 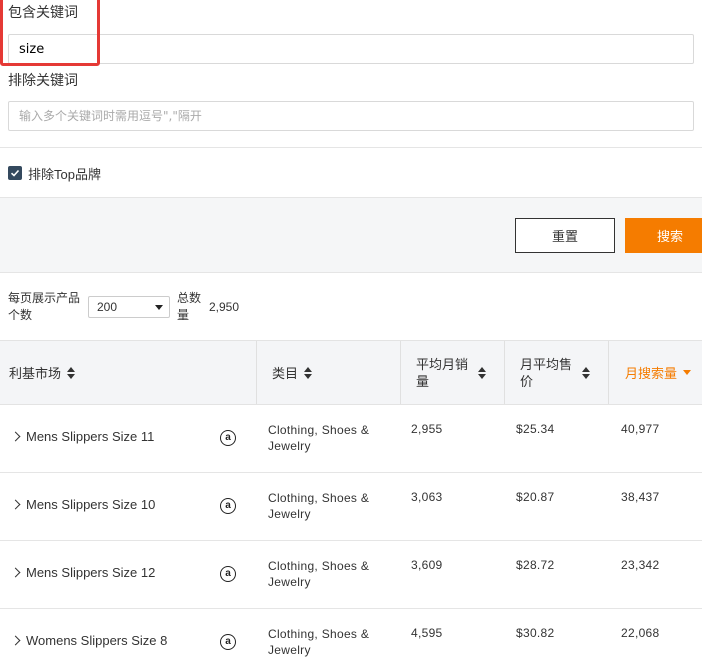 I want to click on searches-cell: 38,437, so click(x=640, y=497).